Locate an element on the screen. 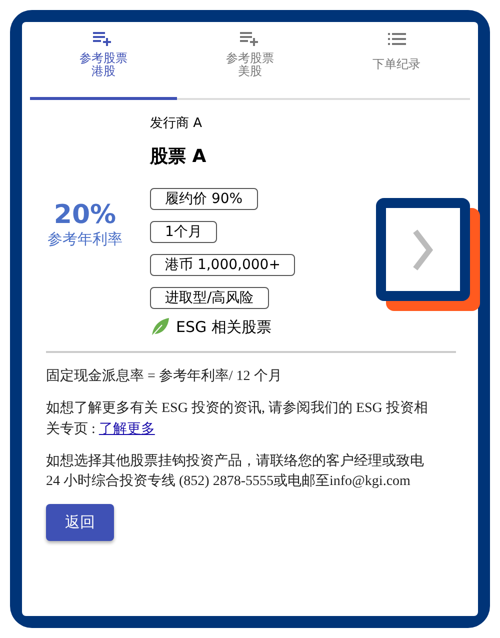 The height and width of the screenshot is (638, 500). issuer-name: 发行商 A is located at coordinates (176, 123).